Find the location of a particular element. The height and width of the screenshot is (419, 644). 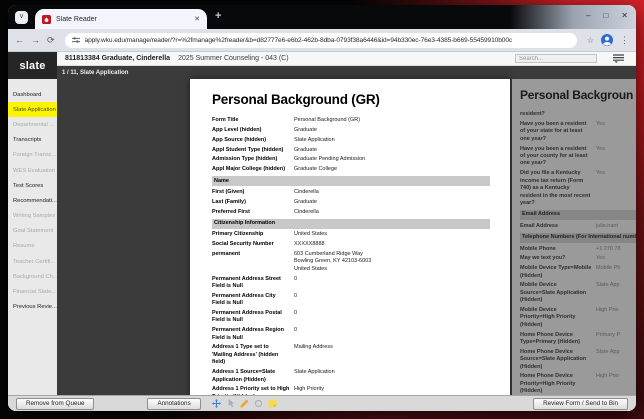

sidebar-item: Resume is located at coordinates (32, 246).